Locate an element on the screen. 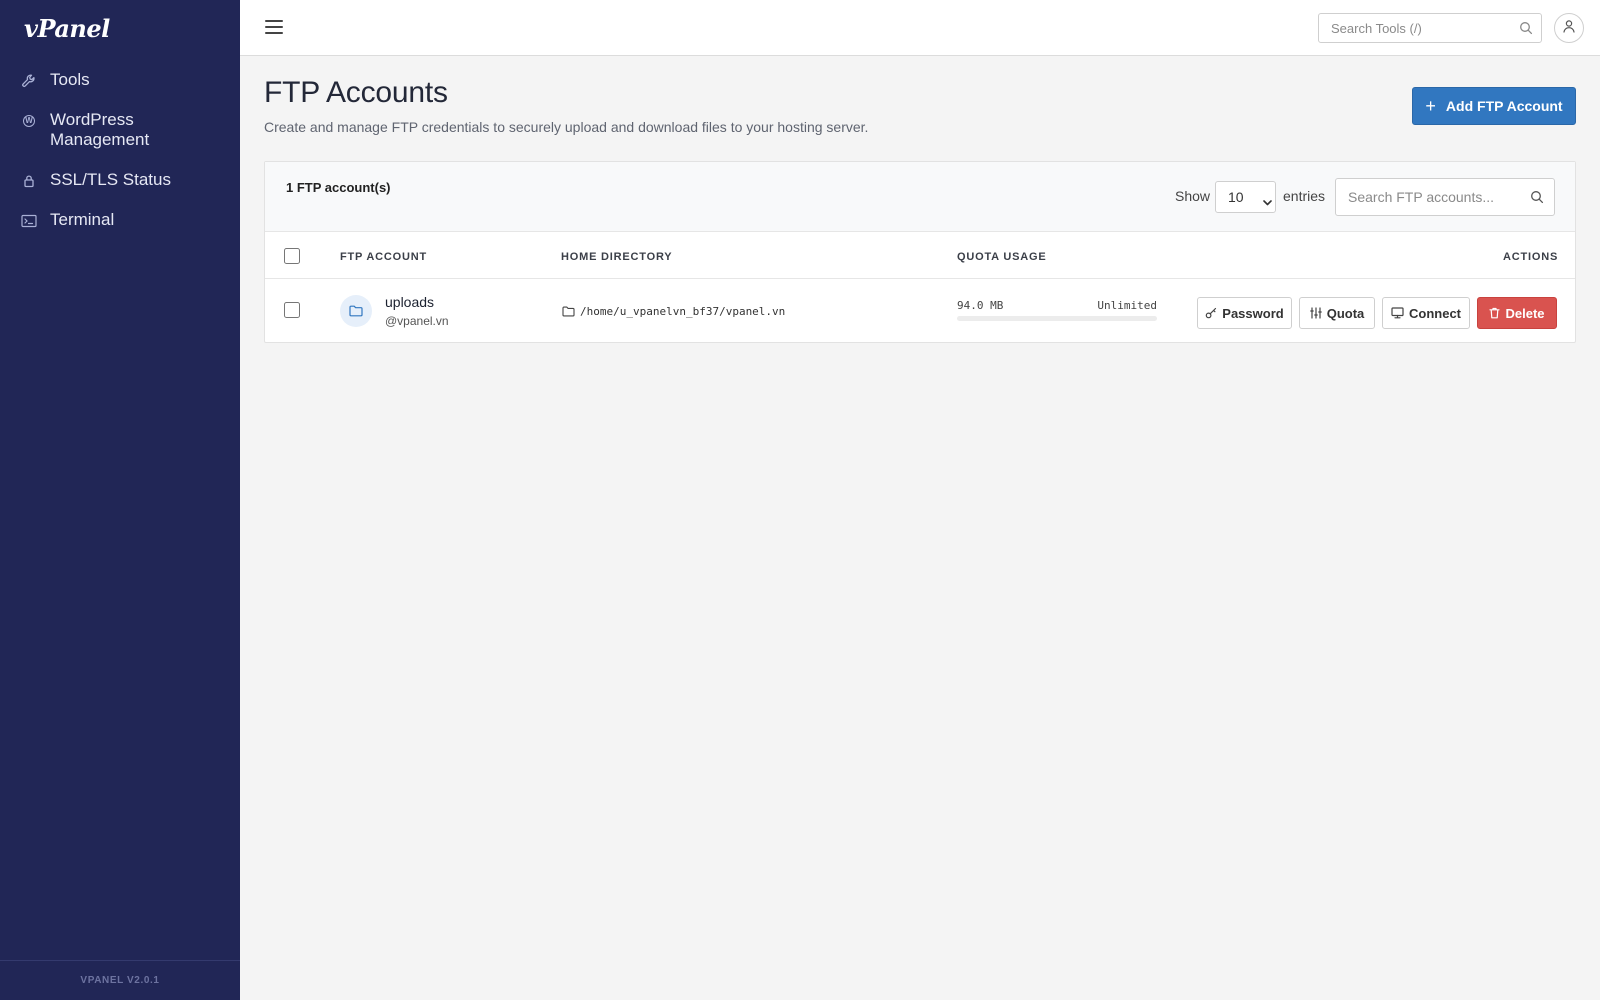  quota-used: 94.0 MB is located at coordinates (980, 305).